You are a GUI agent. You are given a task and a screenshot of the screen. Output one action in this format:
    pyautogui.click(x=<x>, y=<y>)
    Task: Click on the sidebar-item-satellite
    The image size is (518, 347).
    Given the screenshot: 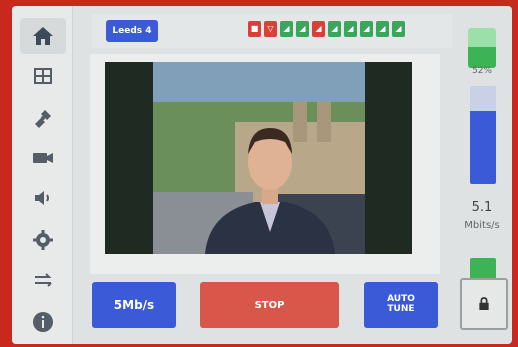 What is the action you would take?
    pyautogui.click(x=43, y=118)
    